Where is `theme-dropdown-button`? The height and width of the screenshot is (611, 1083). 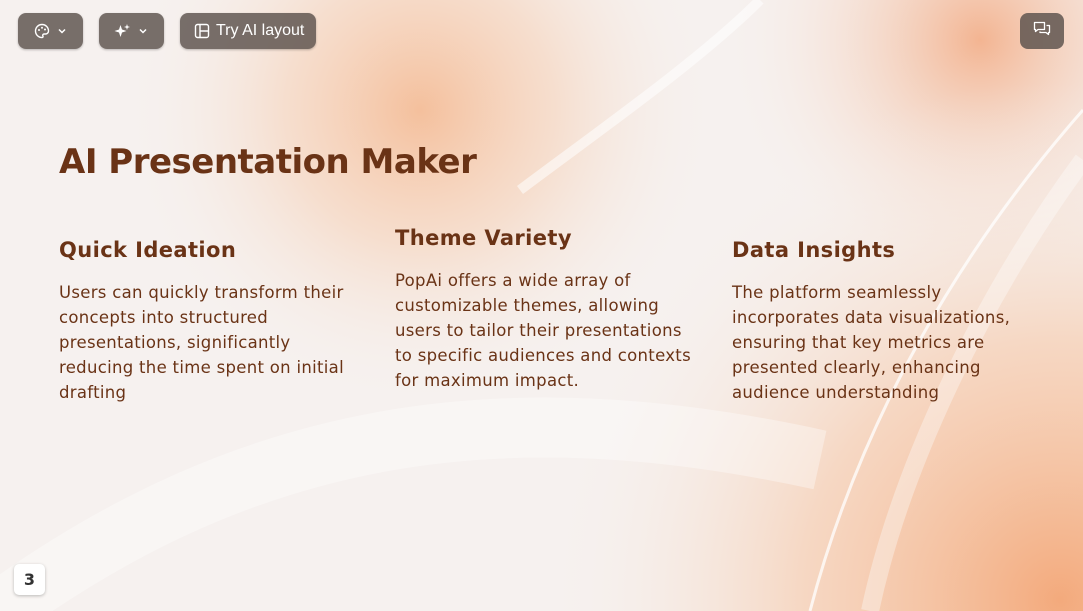 theme-dropdown-button is located at coordinates (50, 31).